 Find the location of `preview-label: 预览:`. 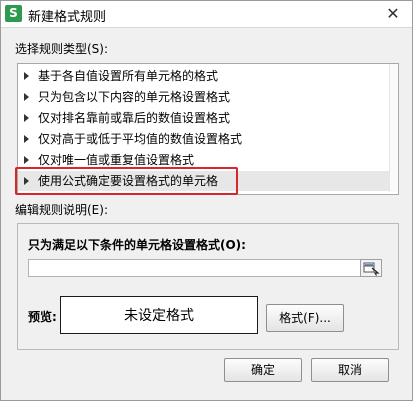

preview-label: 预览: is located at coordinates (42, 317).